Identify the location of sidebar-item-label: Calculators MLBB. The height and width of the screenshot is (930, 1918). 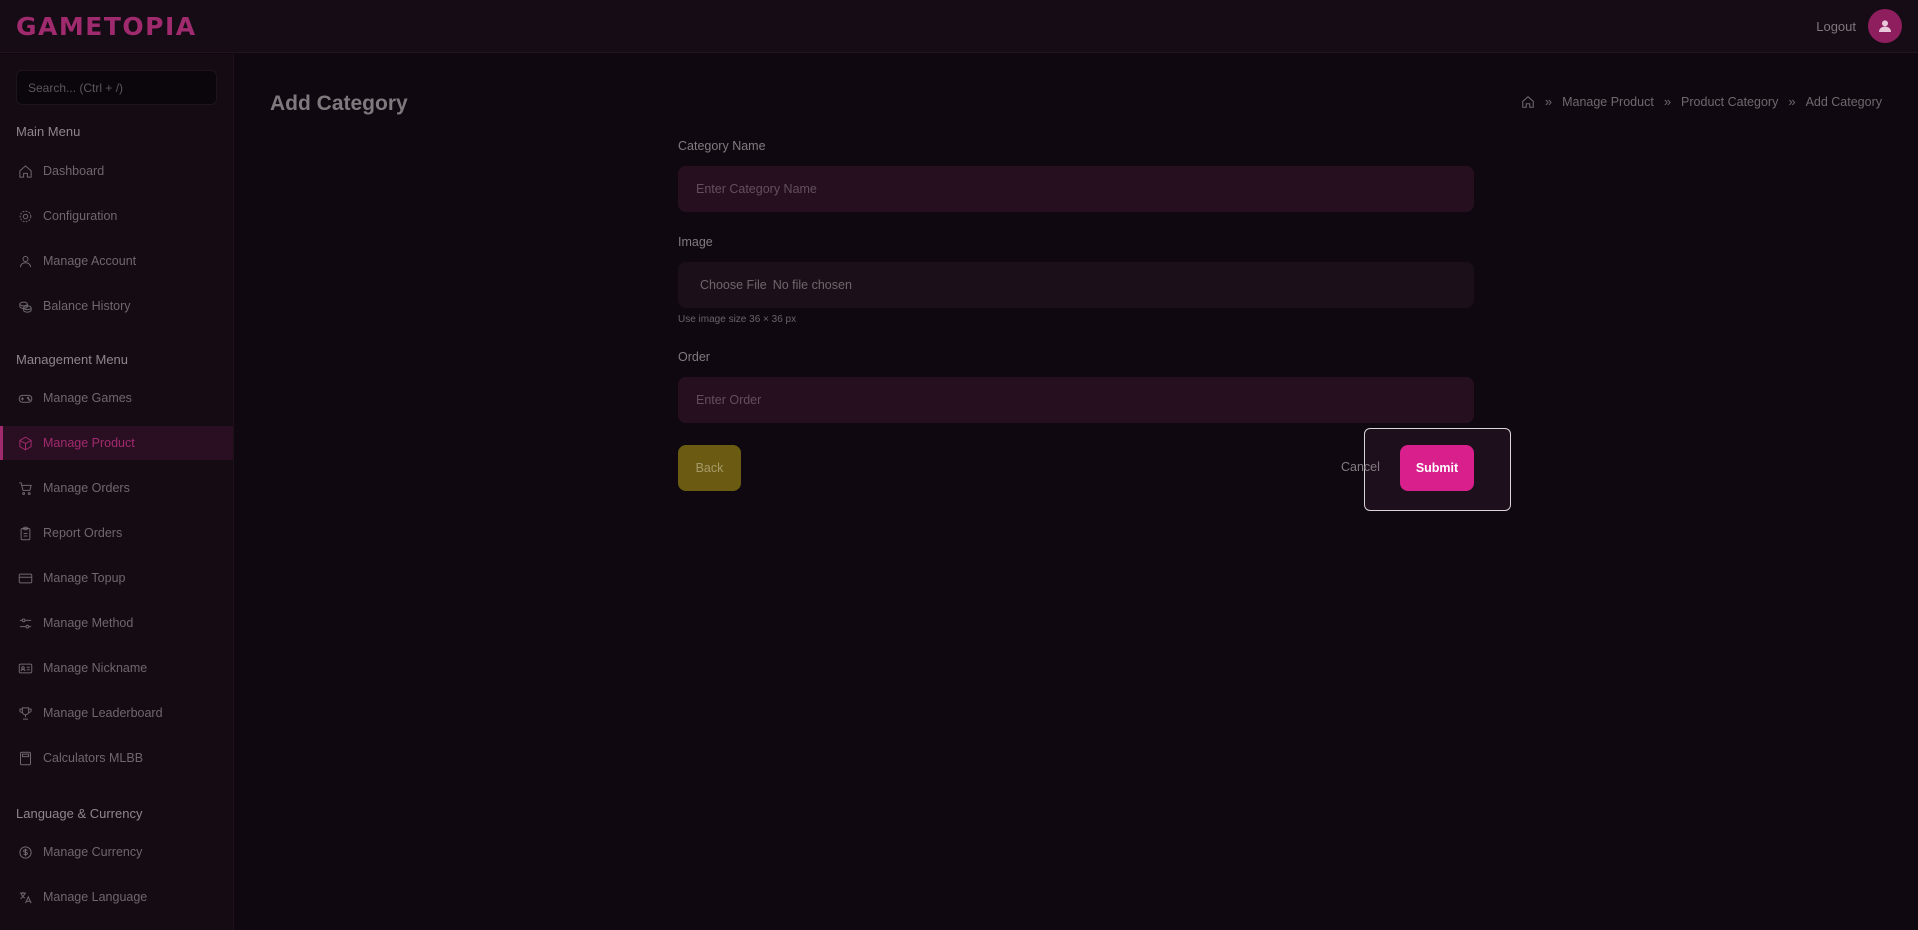
(93, 758).